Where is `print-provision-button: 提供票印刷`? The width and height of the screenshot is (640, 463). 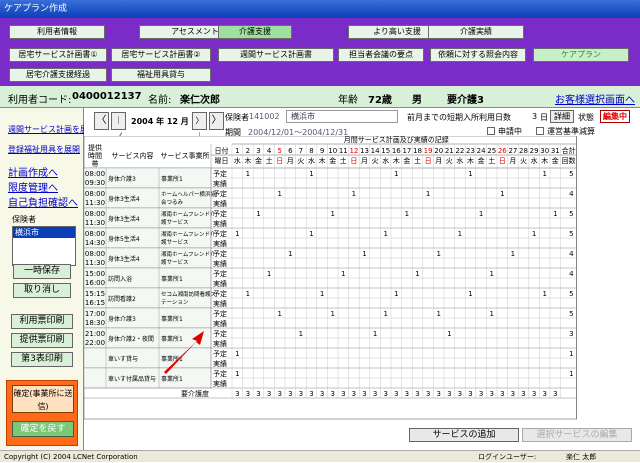
print-provision-button: 提供票印刷 is located at coordinates (42, 340).